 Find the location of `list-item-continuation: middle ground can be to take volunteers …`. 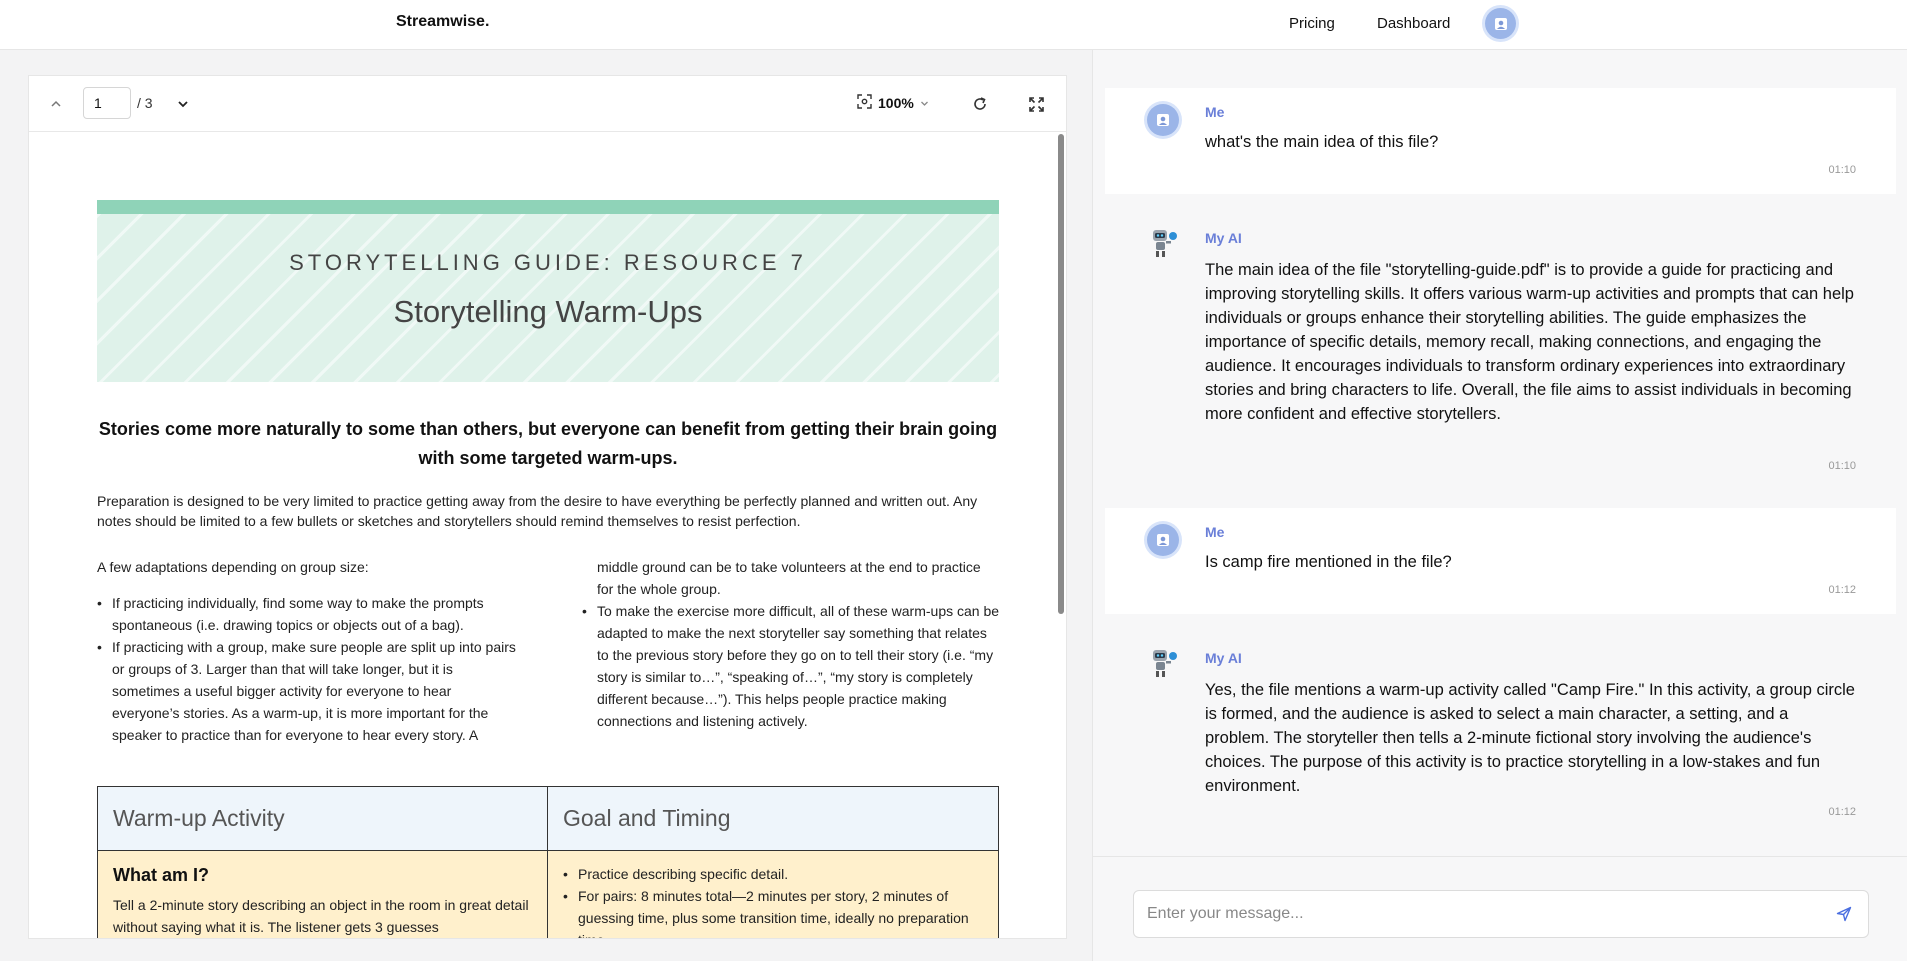

list-item-continuation: middle ground can be to take volunteers … is located at coordinates (789, 578).